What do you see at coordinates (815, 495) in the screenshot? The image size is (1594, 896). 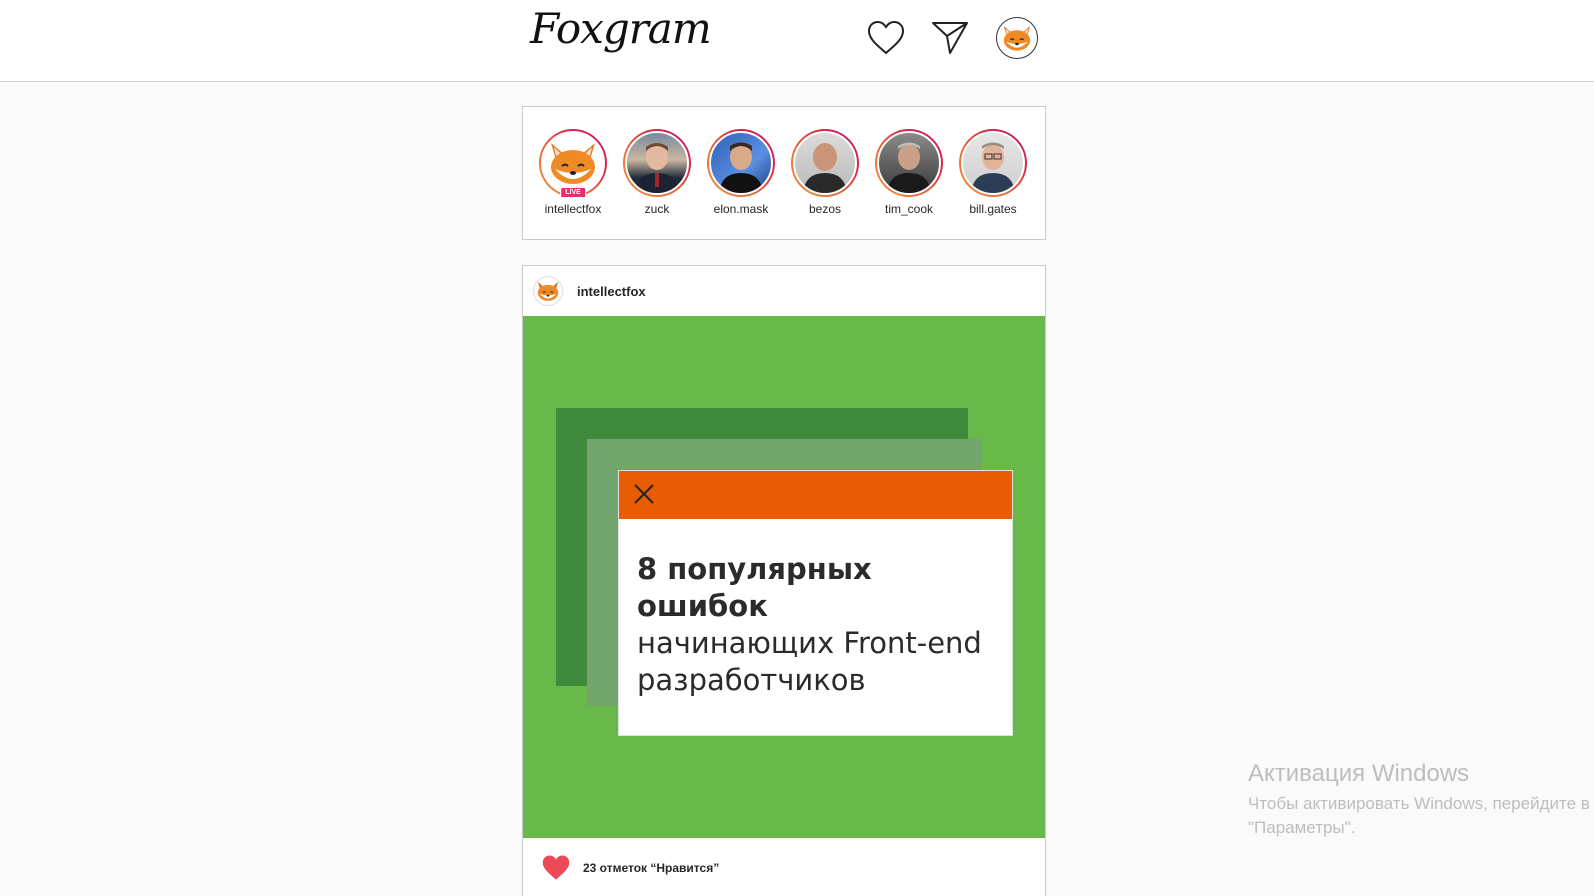 I see `card-title-bar` at bounding box center [815, 495].